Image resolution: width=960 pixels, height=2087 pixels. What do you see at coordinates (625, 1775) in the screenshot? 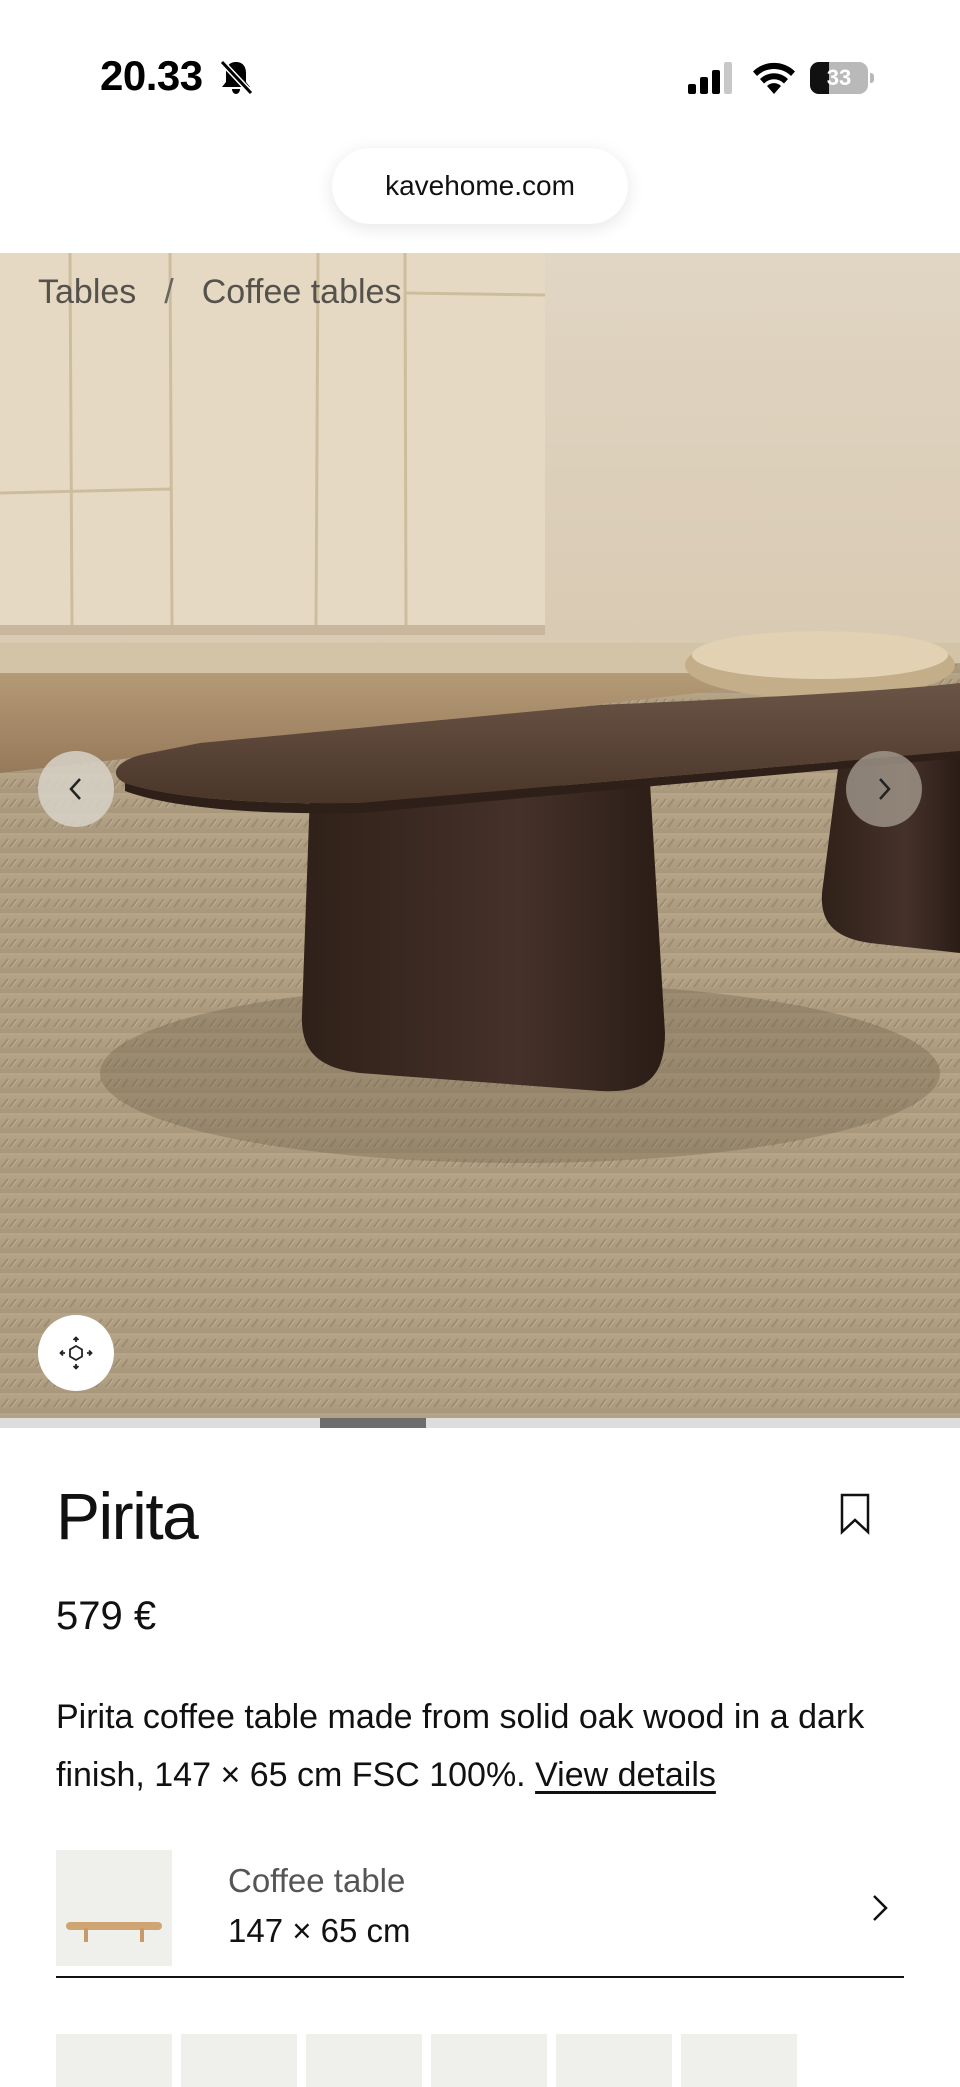
I see `view-details-link: View details` at bounding box center [625, 1775].